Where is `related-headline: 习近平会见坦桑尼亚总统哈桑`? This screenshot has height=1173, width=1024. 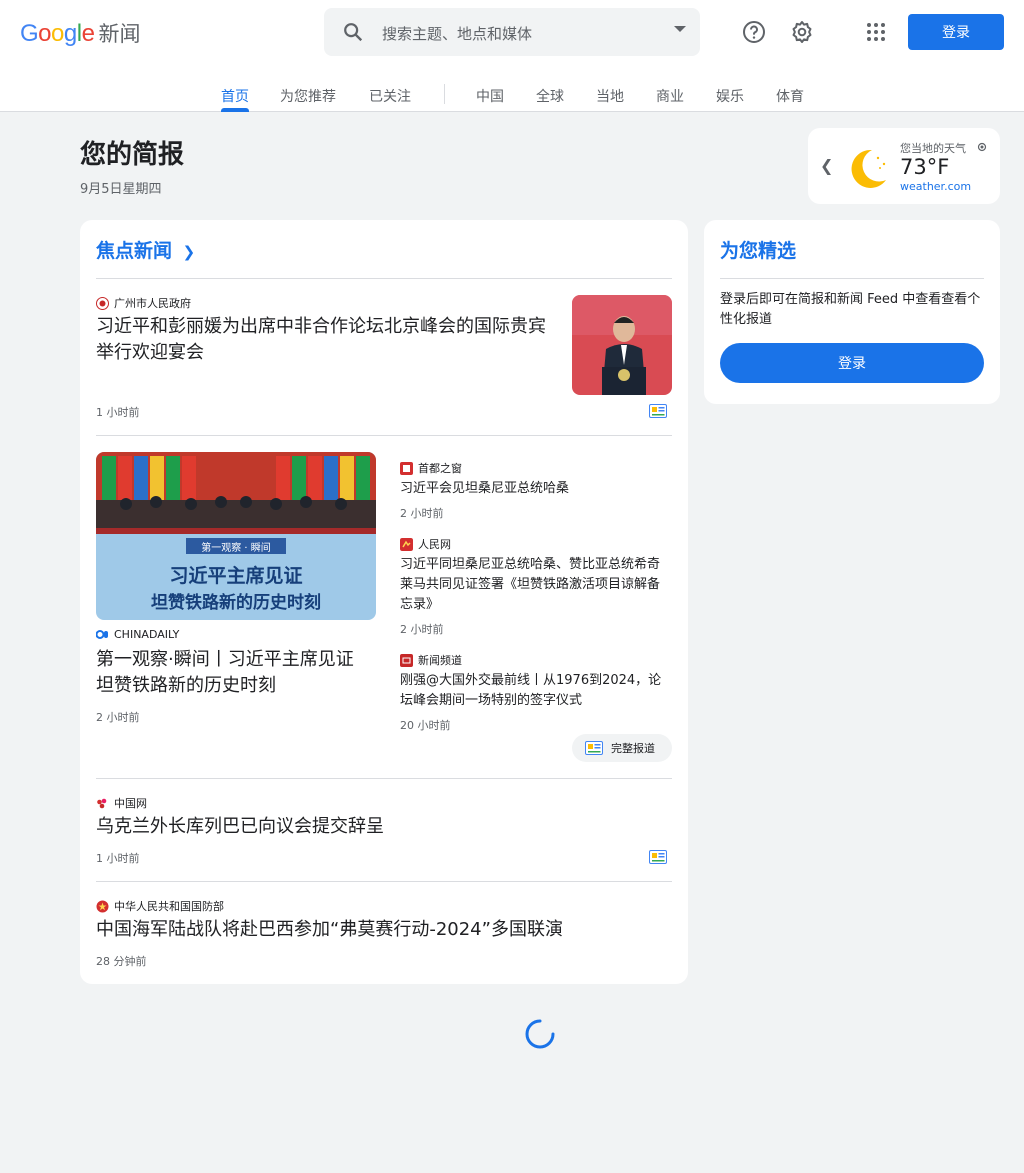
related-headline: 习近平会见坦桑尼亚总统哈桑 is located at coordinates (536, 489).